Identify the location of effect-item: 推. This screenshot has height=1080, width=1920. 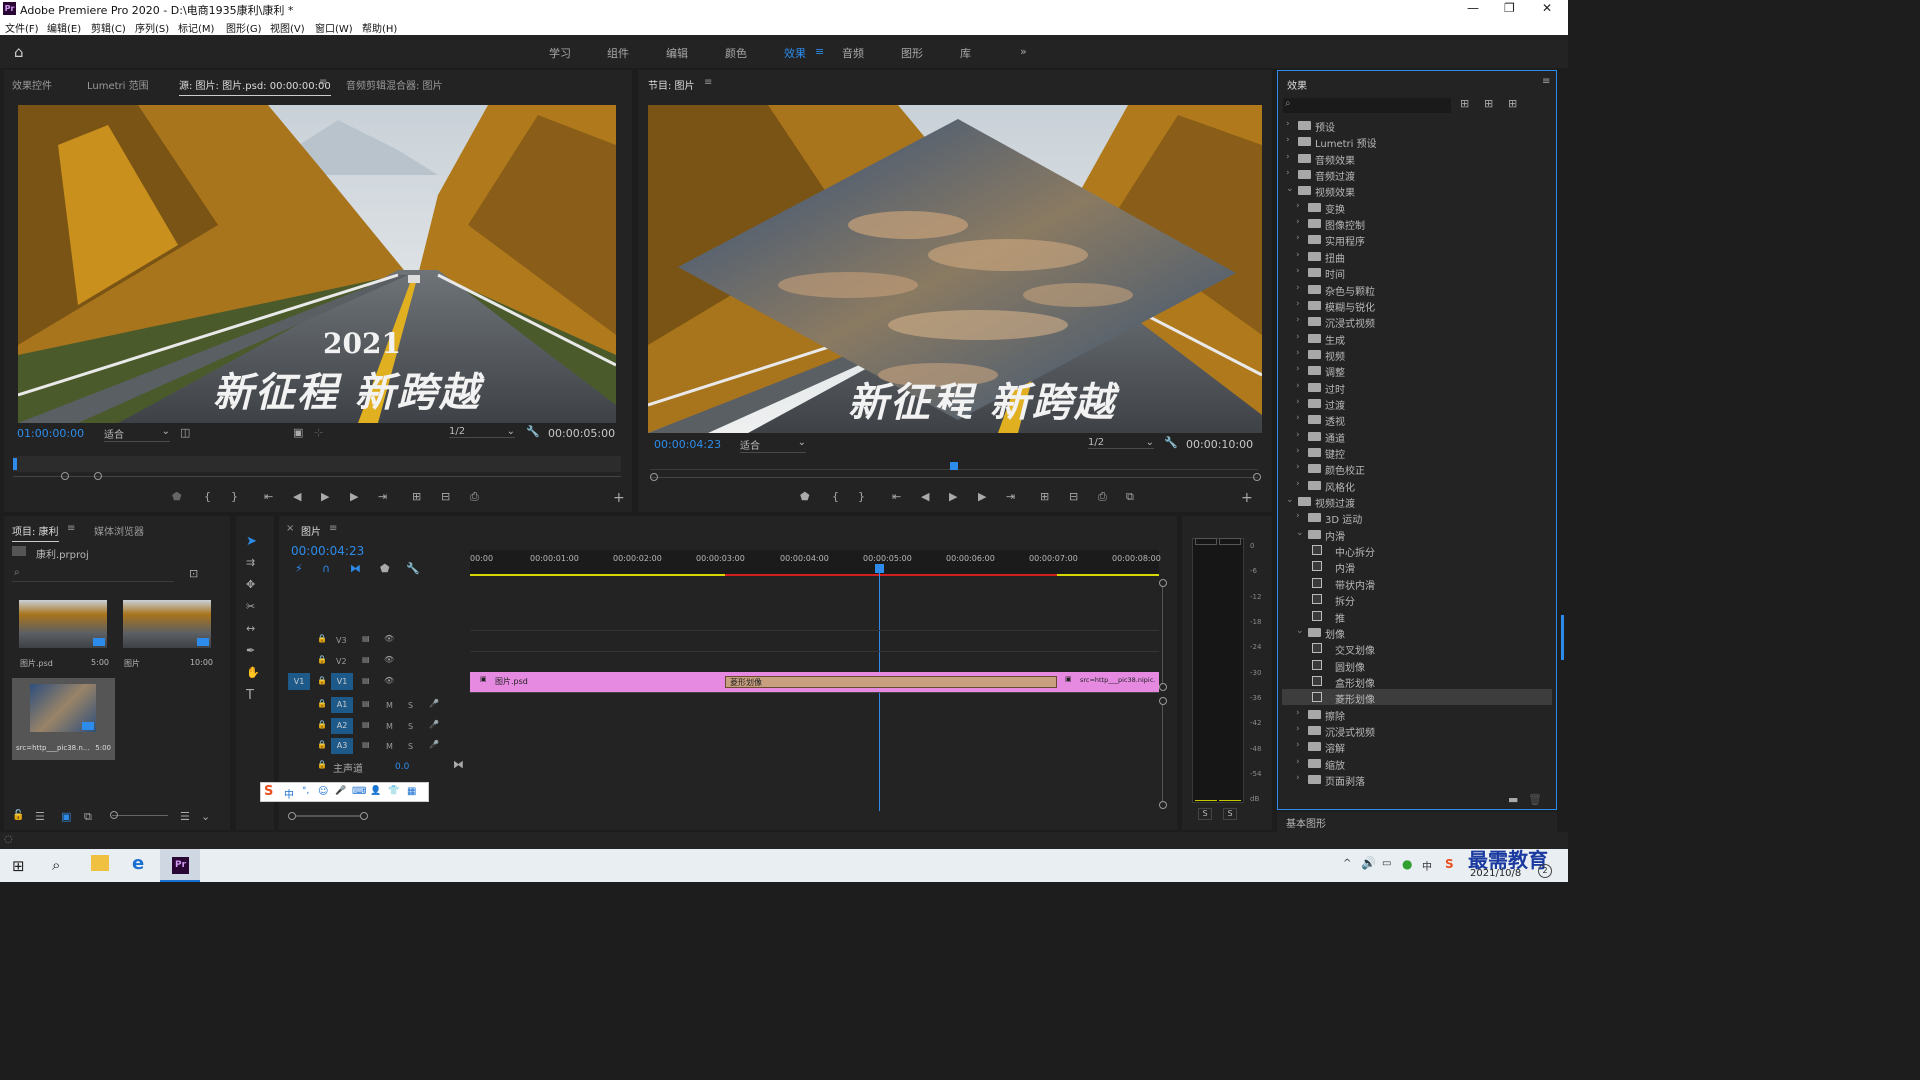
(1417, 616).